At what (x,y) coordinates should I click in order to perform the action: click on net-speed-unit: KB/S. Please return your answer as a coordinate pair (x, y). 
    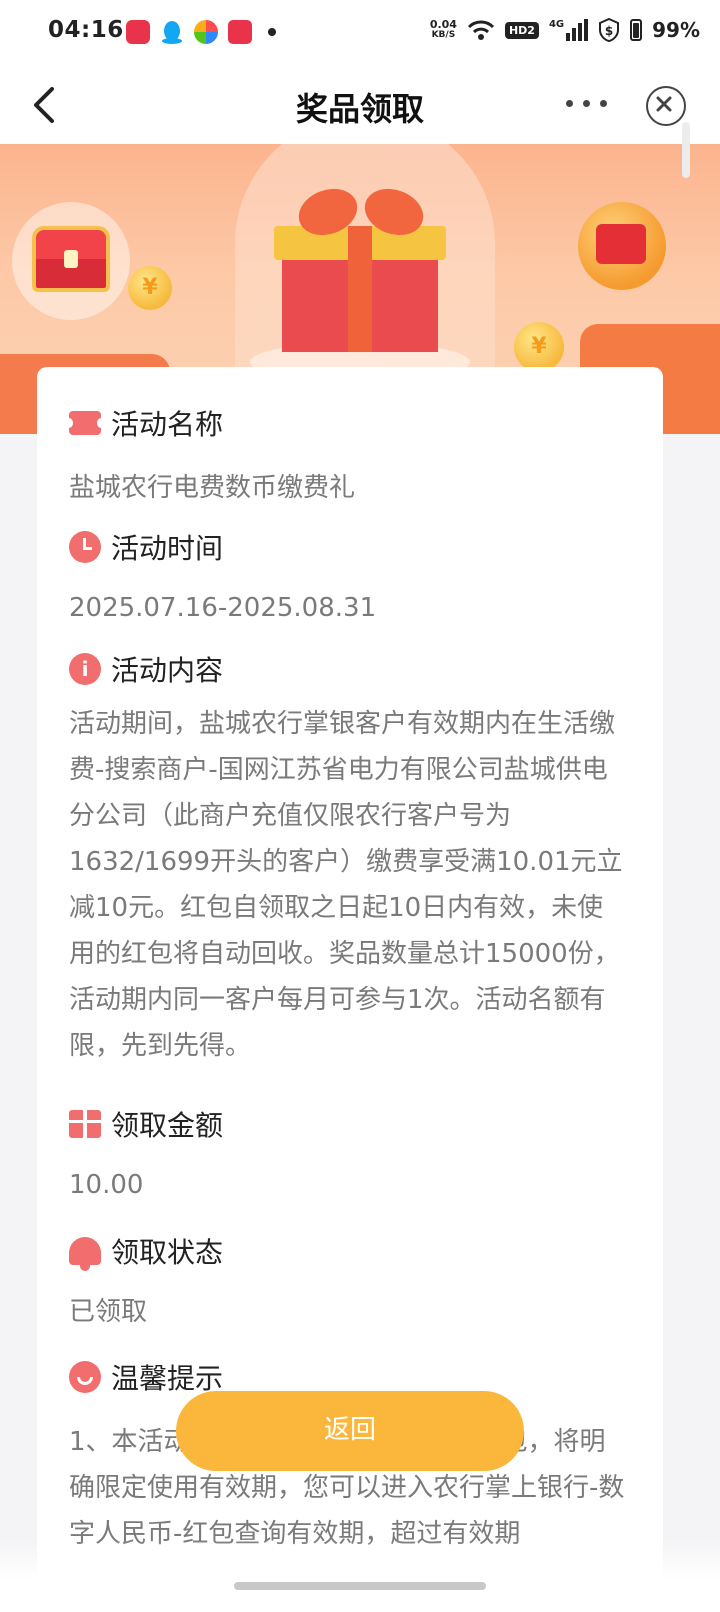
    Looking at the image, I should click on (443, 35).